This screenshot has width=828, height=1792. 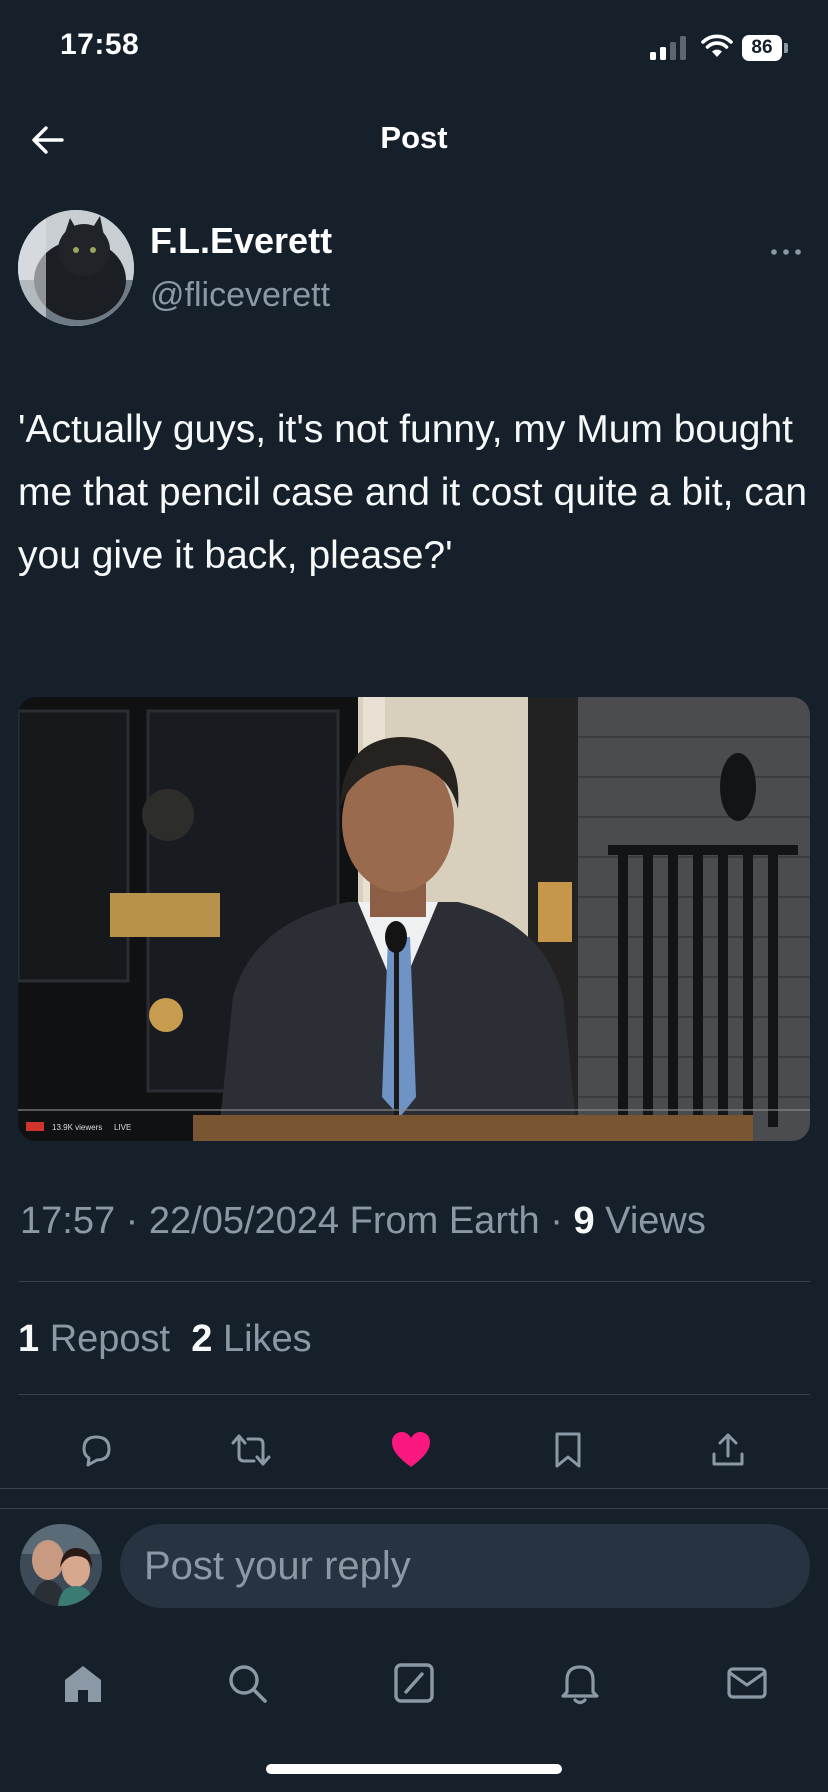 I want to click on comment-icon, so click(x=96, y=1451).